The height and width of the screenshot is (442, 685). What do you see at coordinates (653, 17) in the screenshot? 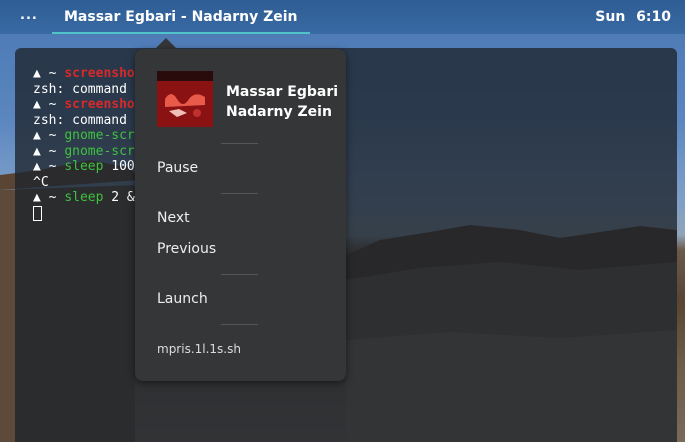
I see `clock-time: 6:10` at bounding box center [653, 17].